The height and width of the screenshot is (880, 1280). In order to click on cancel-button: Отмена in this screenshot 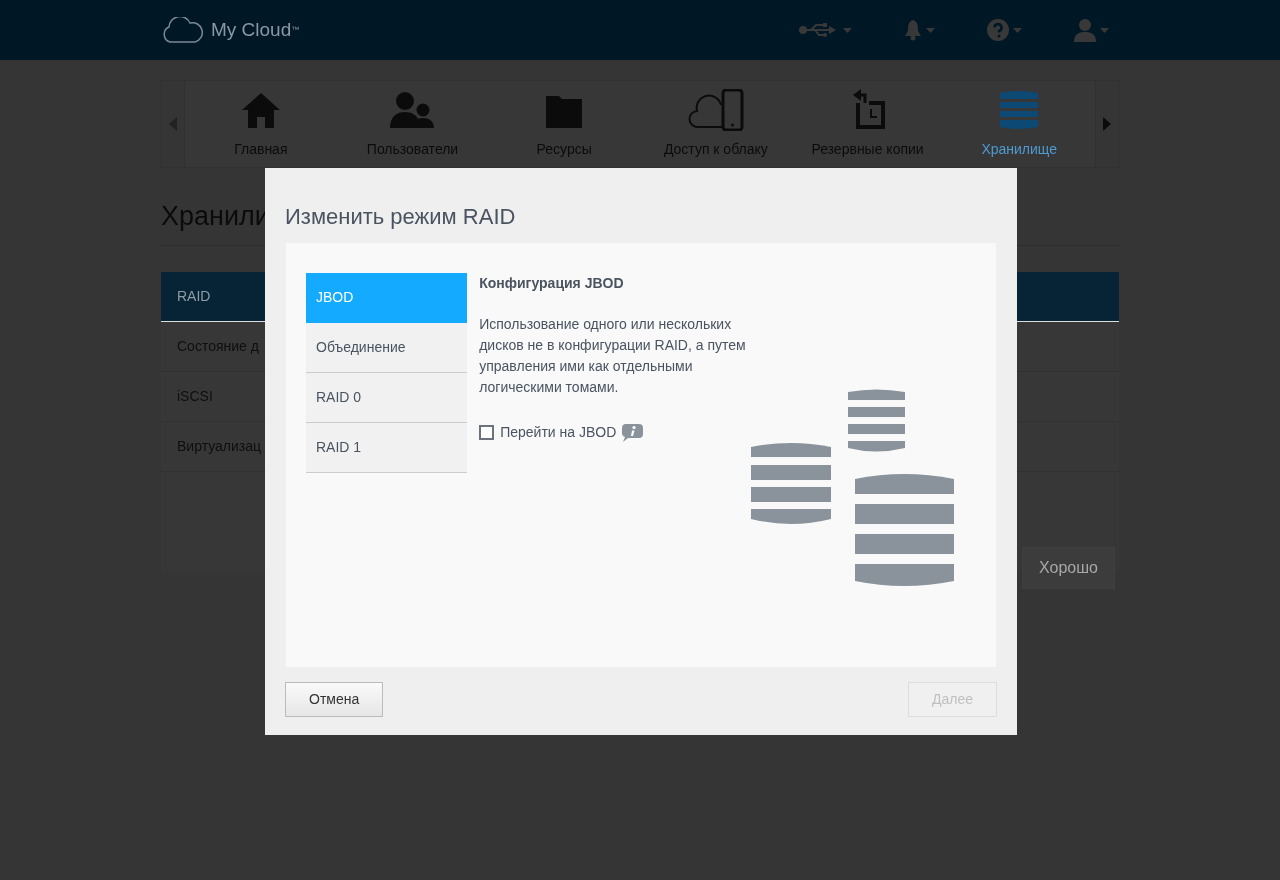, I will do `click(334, 699)`.